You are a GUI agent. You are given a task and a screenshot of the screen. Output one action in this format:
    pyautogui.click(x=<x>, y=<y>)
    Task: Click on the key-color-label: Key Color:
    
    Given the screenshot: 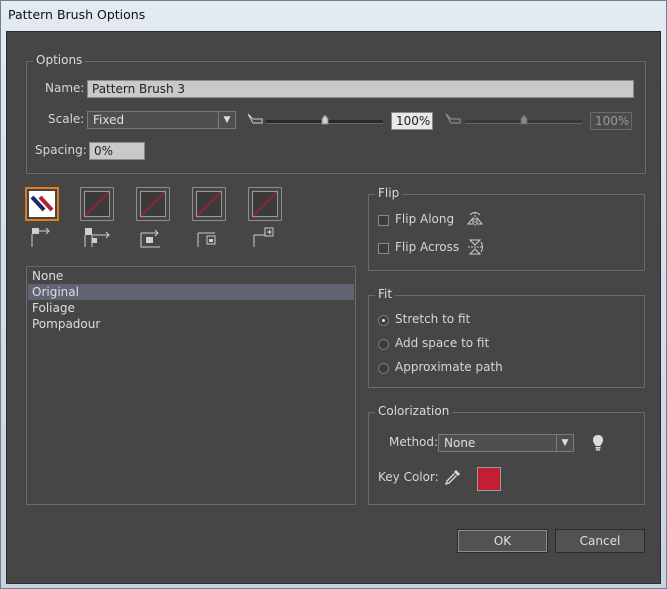 What is the action you would take?
    pyautogui.click(x=408, y=477)
    